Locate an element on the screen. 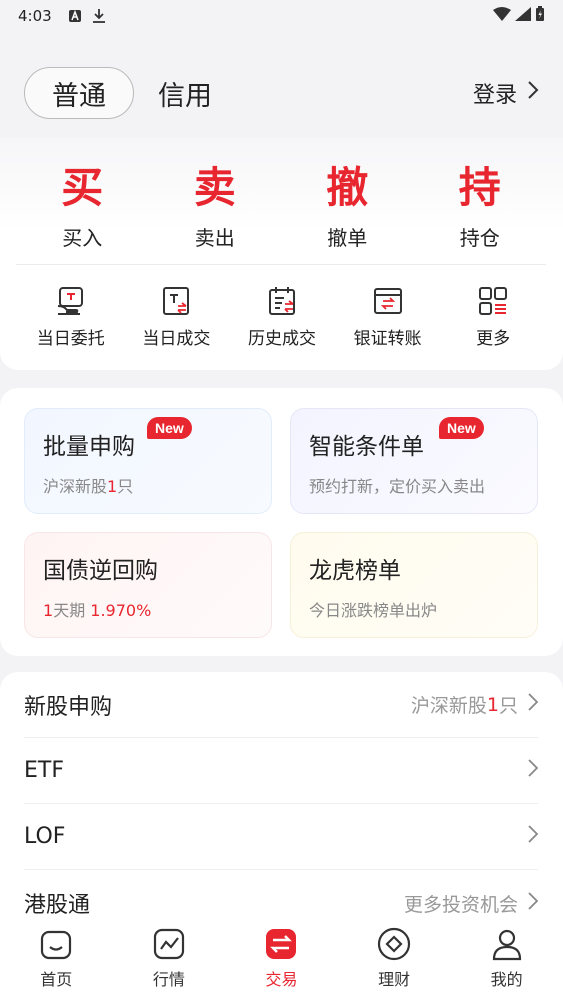  cancel-glyph: 撤 is located at coordinates (347, 187).